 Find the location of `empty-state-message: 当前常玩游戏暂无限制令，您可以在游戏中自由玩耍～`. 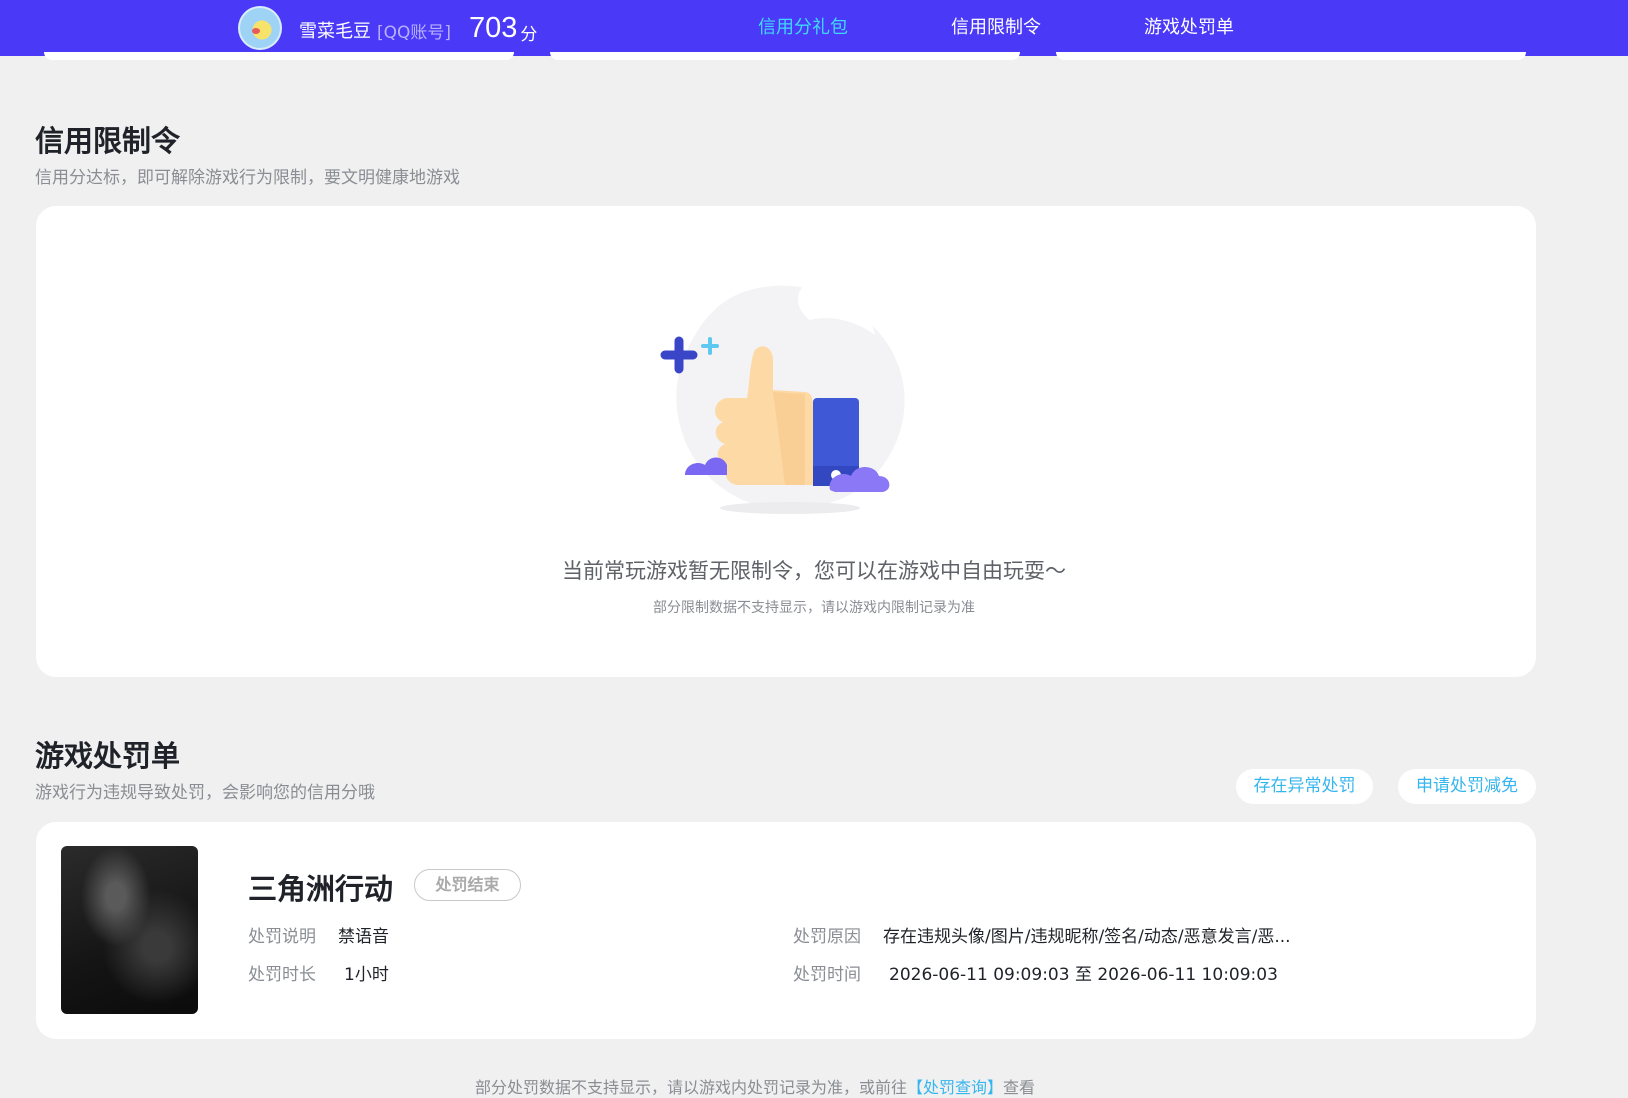

empty-state-message: 当前常玩游戏暂无限制令，您可以在游戏中自由玩耍～ is located at coordinates (814, 571).